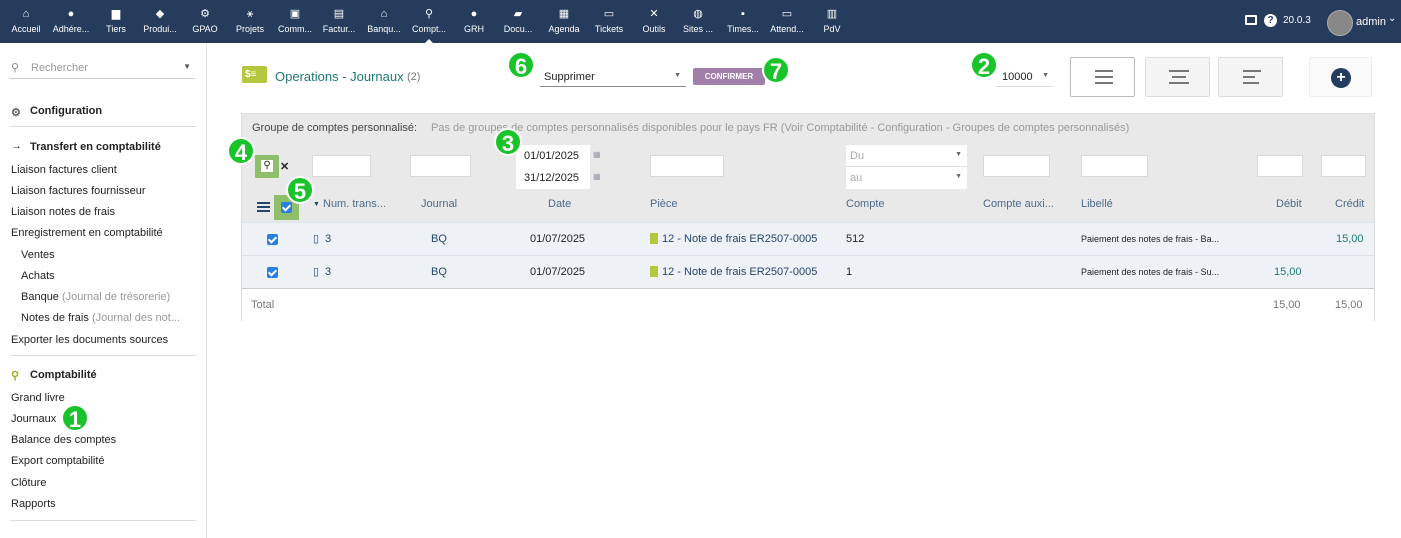 The height and width of the screenshot is (538, 1401). What do you see at coordinates (205, 29) in the screenshot?
I see `topmenu-label: GPAO` at bounding box center [205, 29].